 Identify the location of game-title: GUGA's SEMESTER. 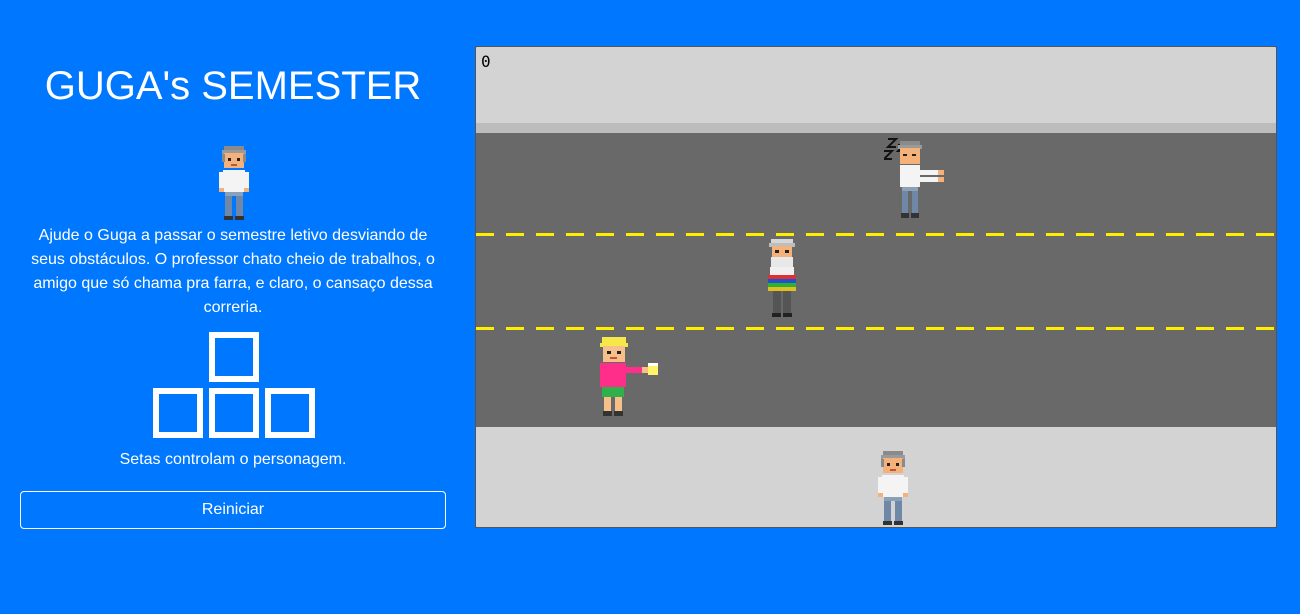
(233, 86).